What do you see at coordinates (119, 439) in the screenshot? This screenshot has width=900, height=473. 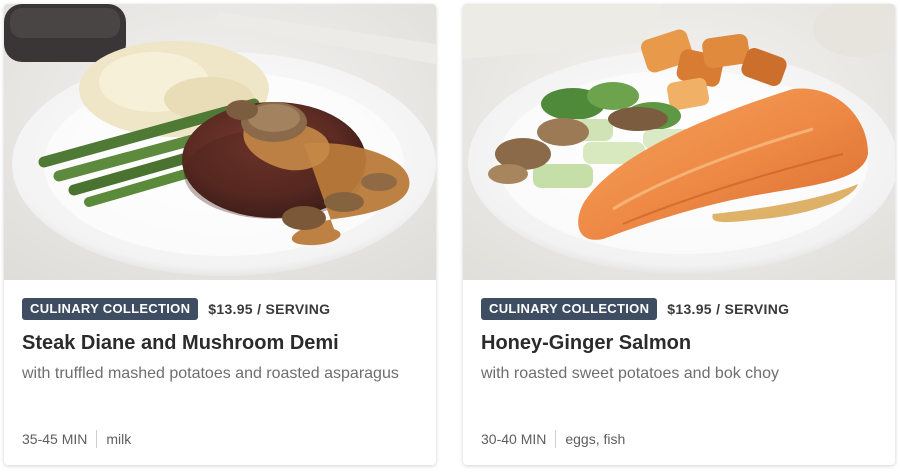 I see `allergens: milk` at bounding box center [119, 439].